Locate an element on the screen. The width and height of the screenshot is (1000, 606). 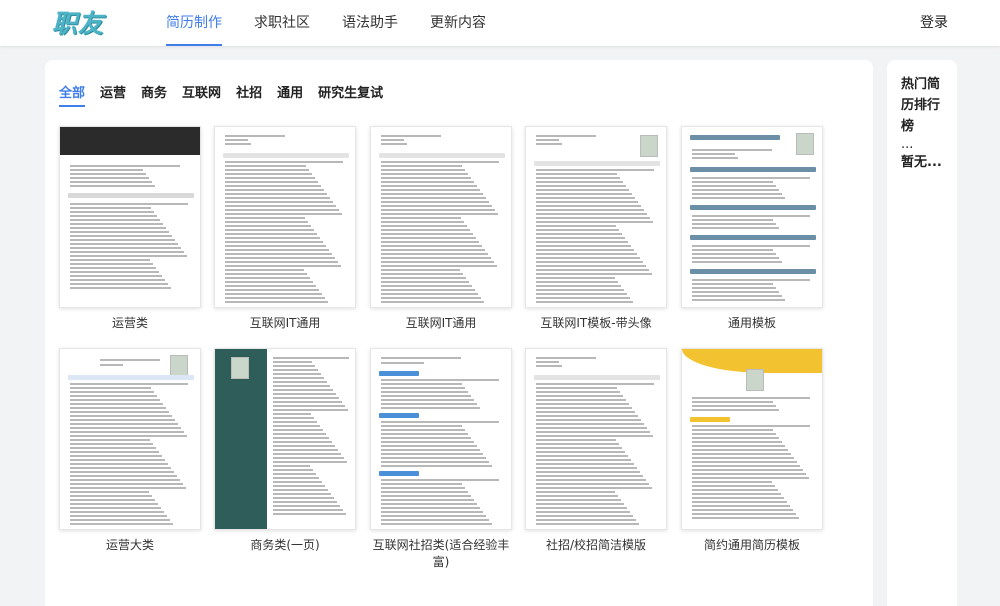
nav-job-community: 求职社区 is located at coordinates (282, 23).